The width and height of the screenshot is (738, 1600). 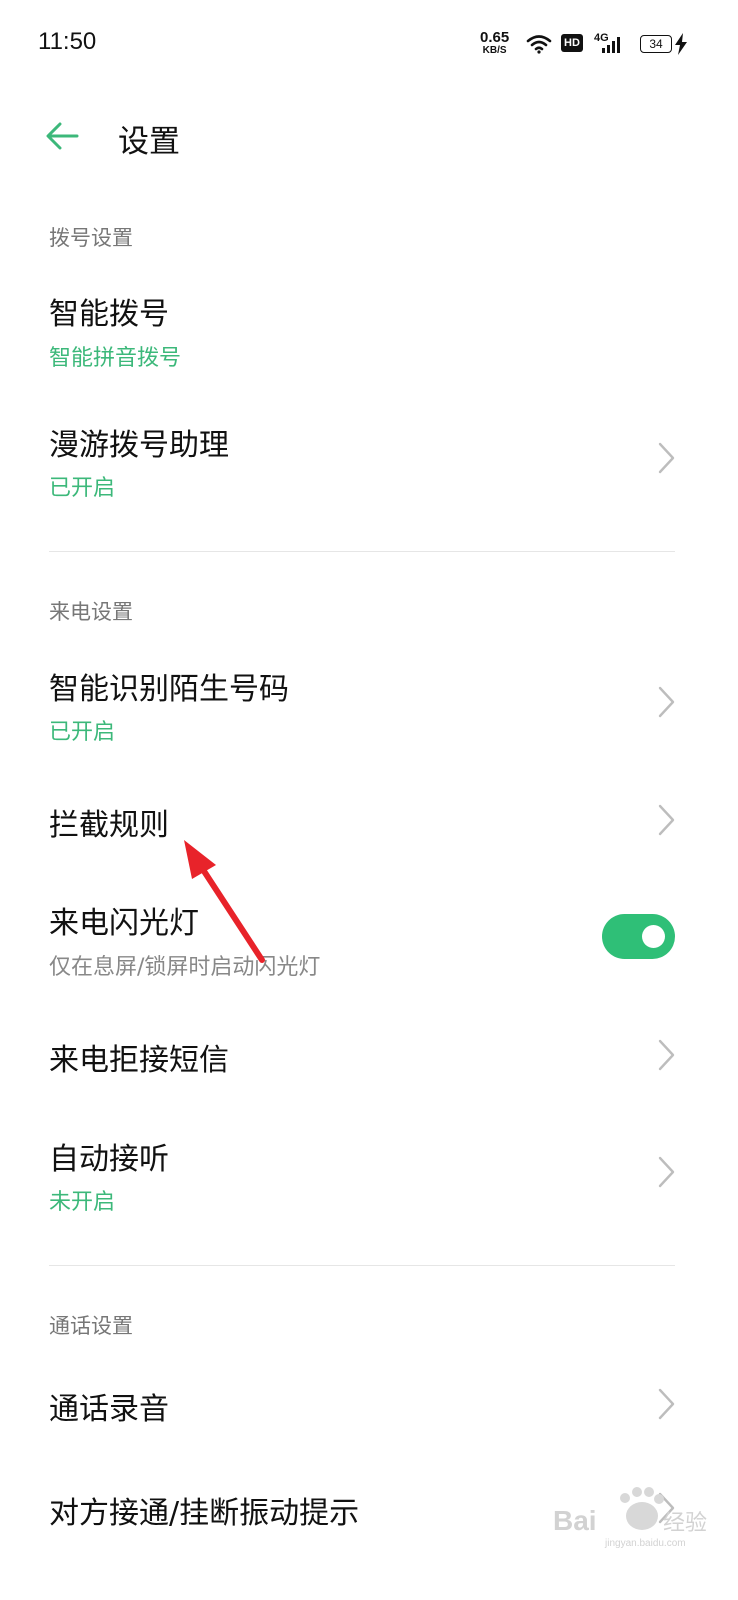 What do you see at coordinates (91, 238) in the screenshot?
I see `section-dial-settings: 拨号设置` at bounding box center [91, 238].